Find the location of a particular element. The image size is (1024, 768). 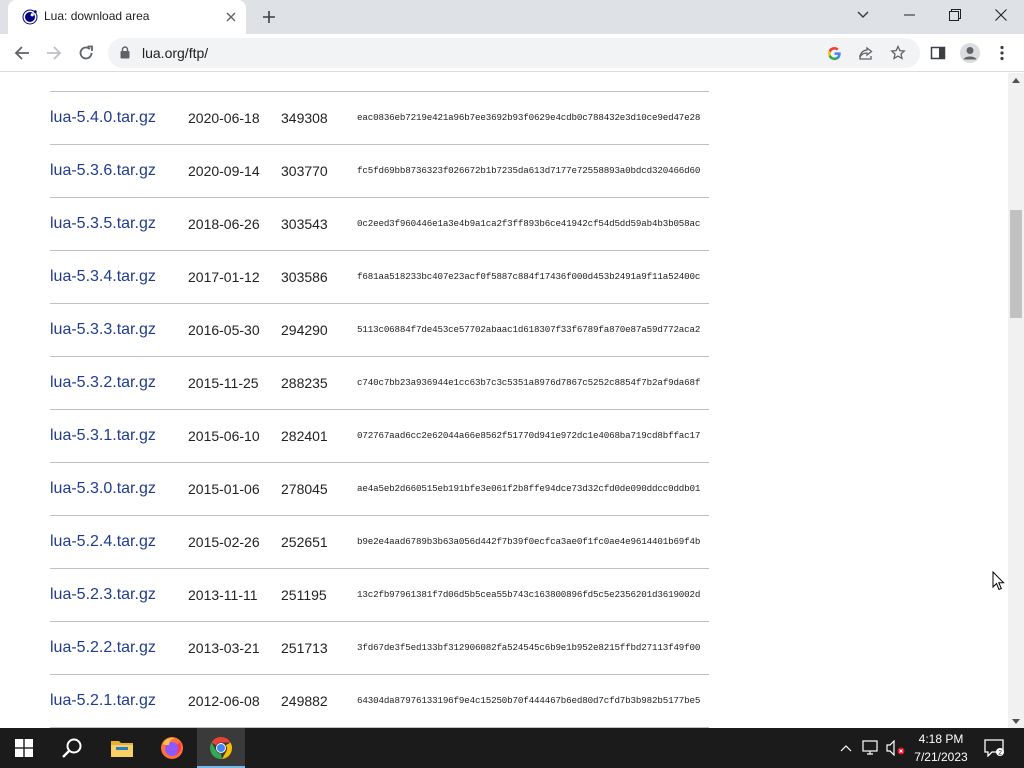

close-window-button is located at coordinates (1001, 15).